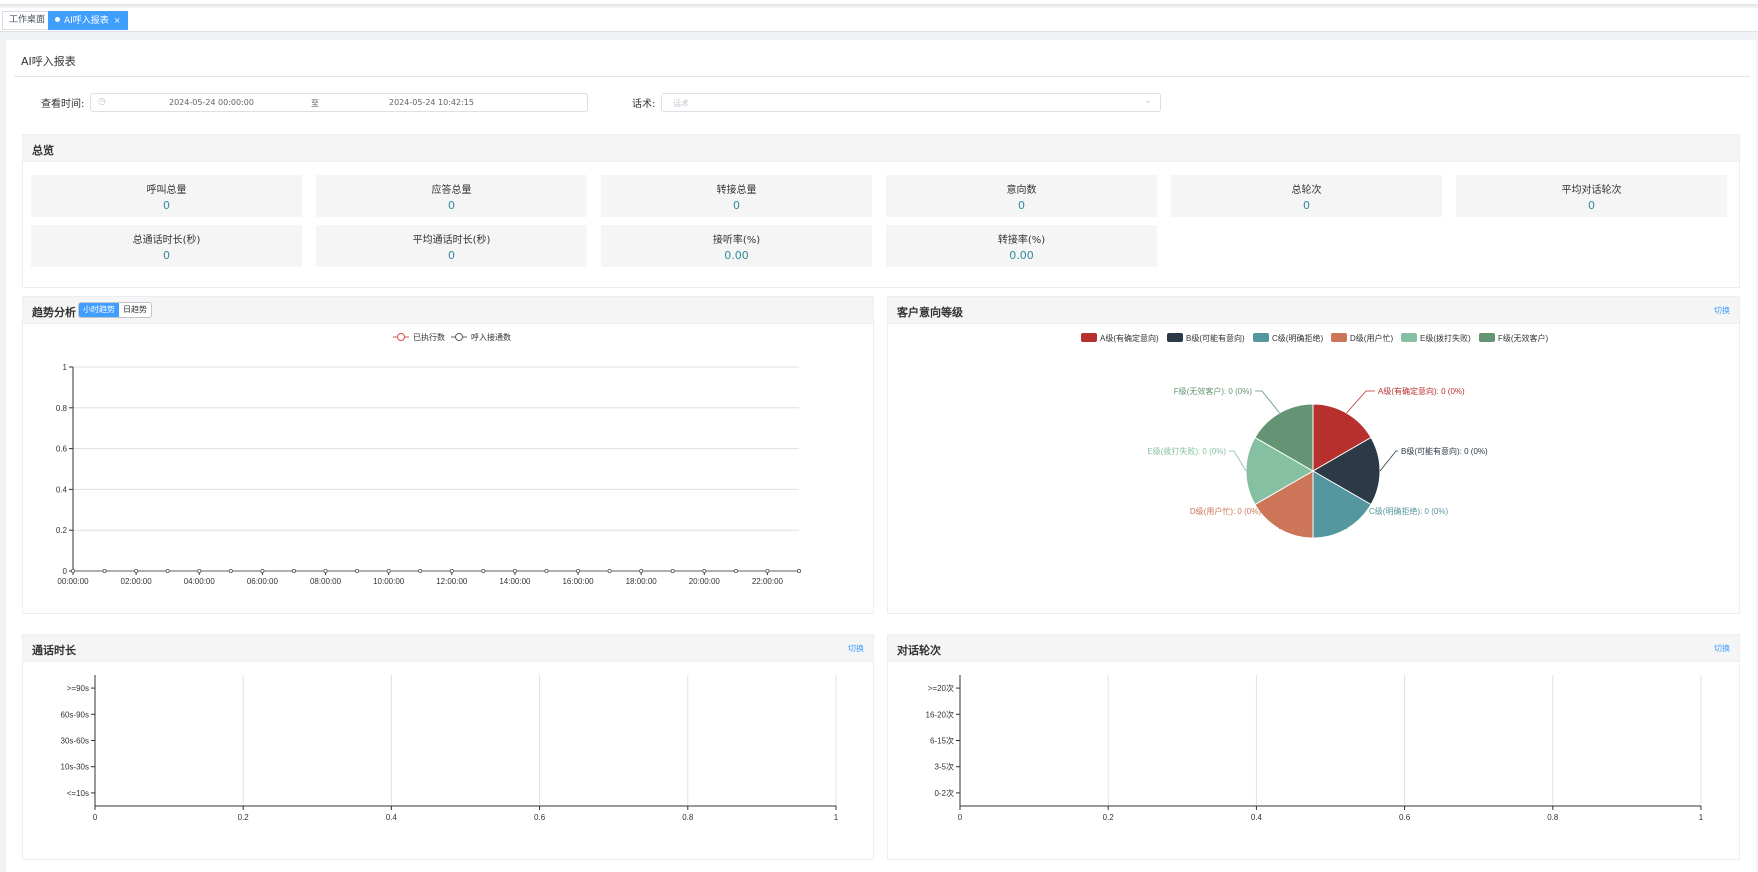 The width and height of the screenshot is (1758, 872). I want to click on x-tick-label: 10:00:00, so click(389, 581).